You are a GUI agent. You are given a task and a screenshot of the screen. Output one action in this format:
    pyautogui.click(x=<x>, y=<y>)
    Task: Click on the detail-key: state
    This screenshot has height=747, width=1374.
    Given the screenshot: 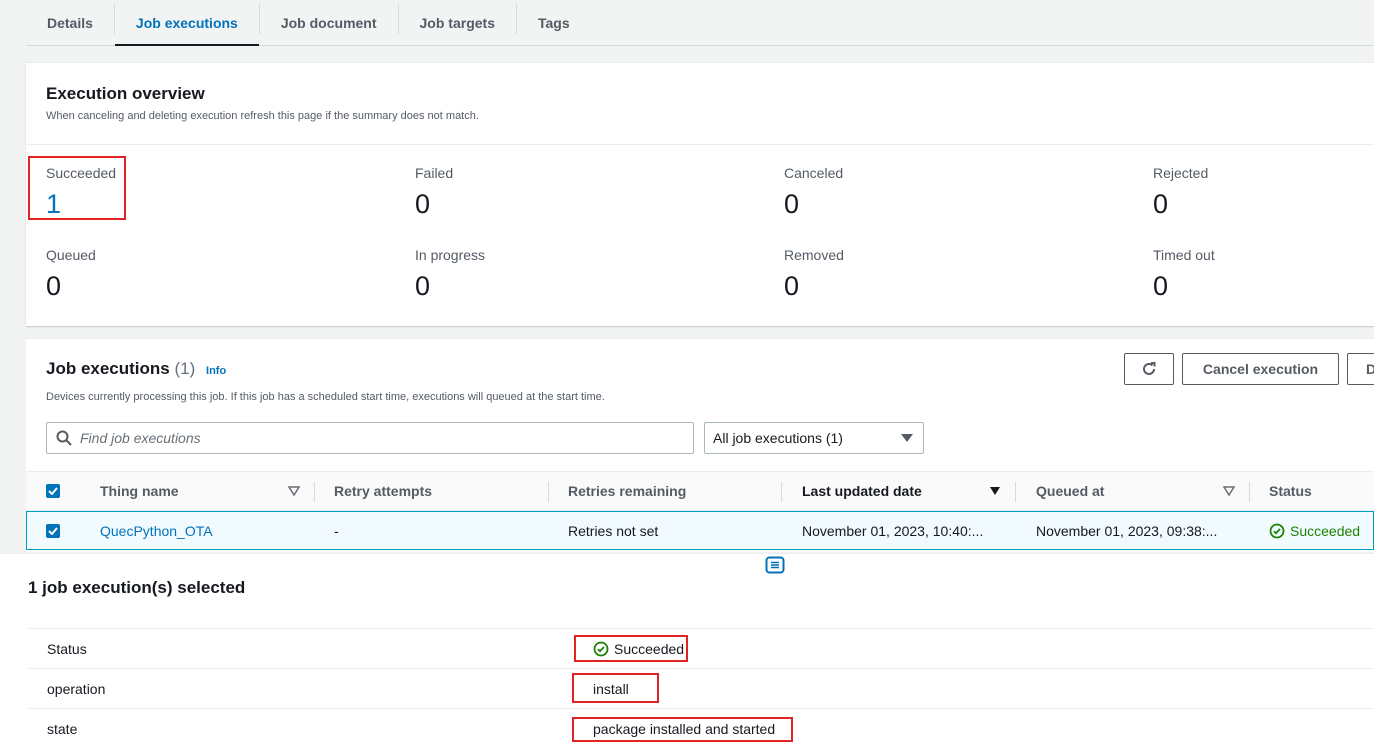 What is the action you would take?
    pyautogui.click(x=62, y=729)
    